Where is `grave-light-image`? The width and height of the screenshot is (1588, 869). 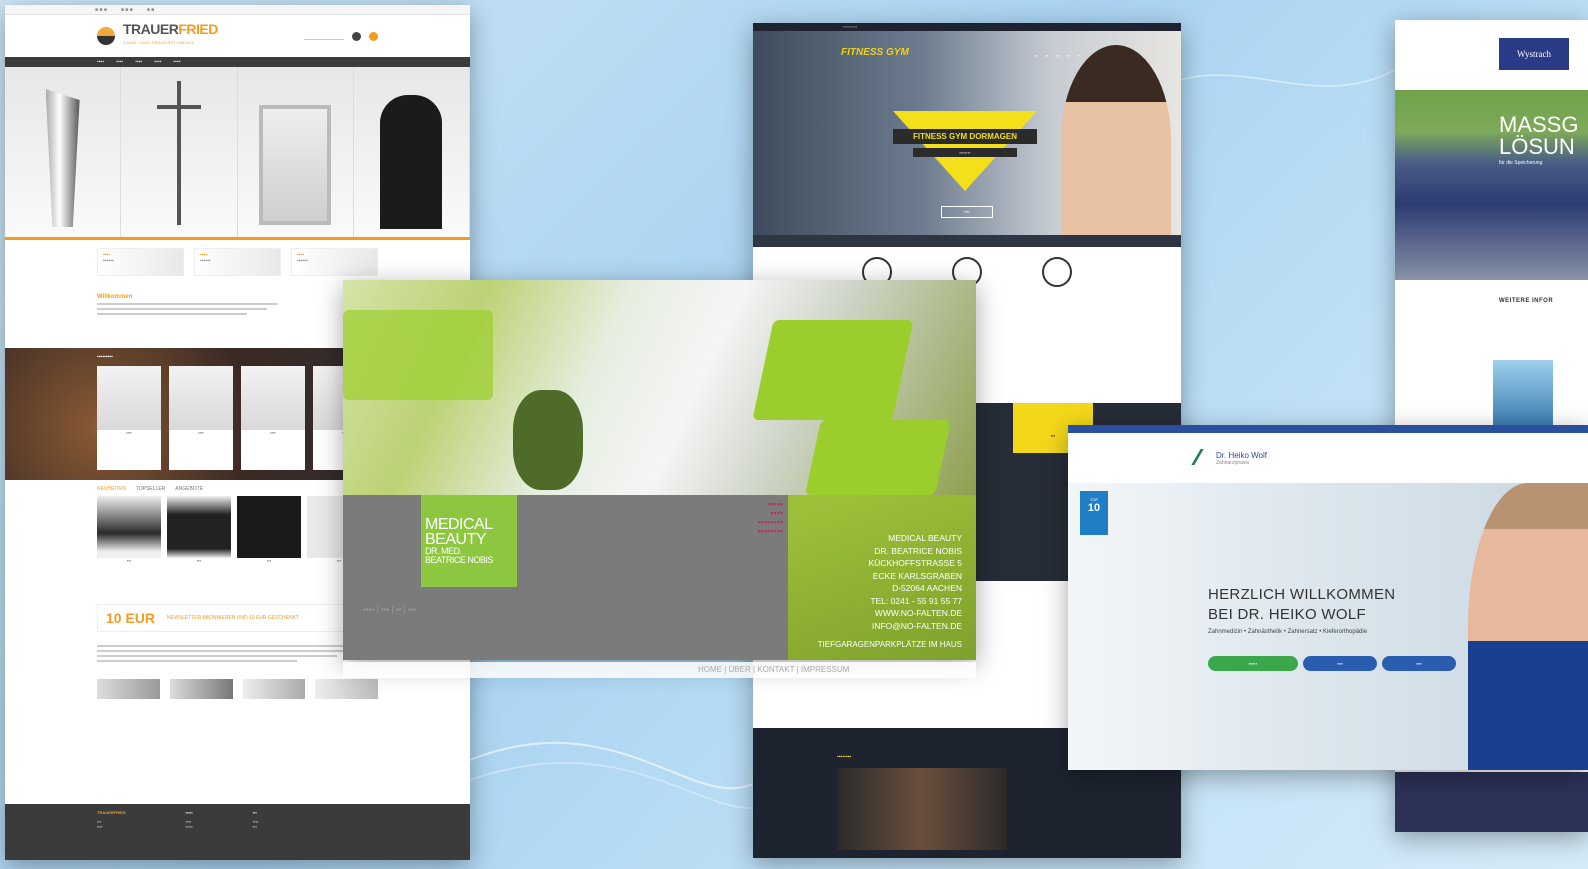 grave-light-image is located at coordinates (411, 162).